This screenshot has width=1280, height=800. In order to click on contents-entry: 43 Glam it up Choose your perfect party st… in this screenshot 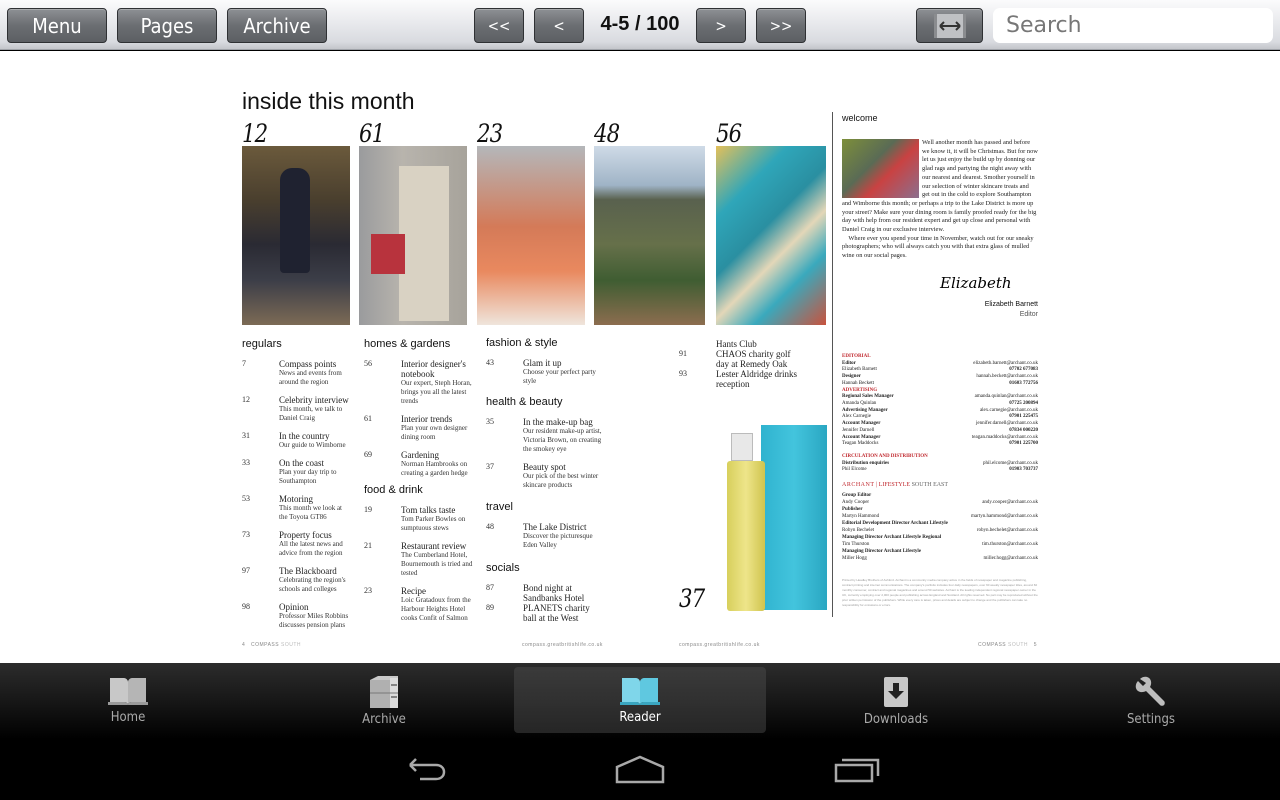, I will do `click(544, 372)`.